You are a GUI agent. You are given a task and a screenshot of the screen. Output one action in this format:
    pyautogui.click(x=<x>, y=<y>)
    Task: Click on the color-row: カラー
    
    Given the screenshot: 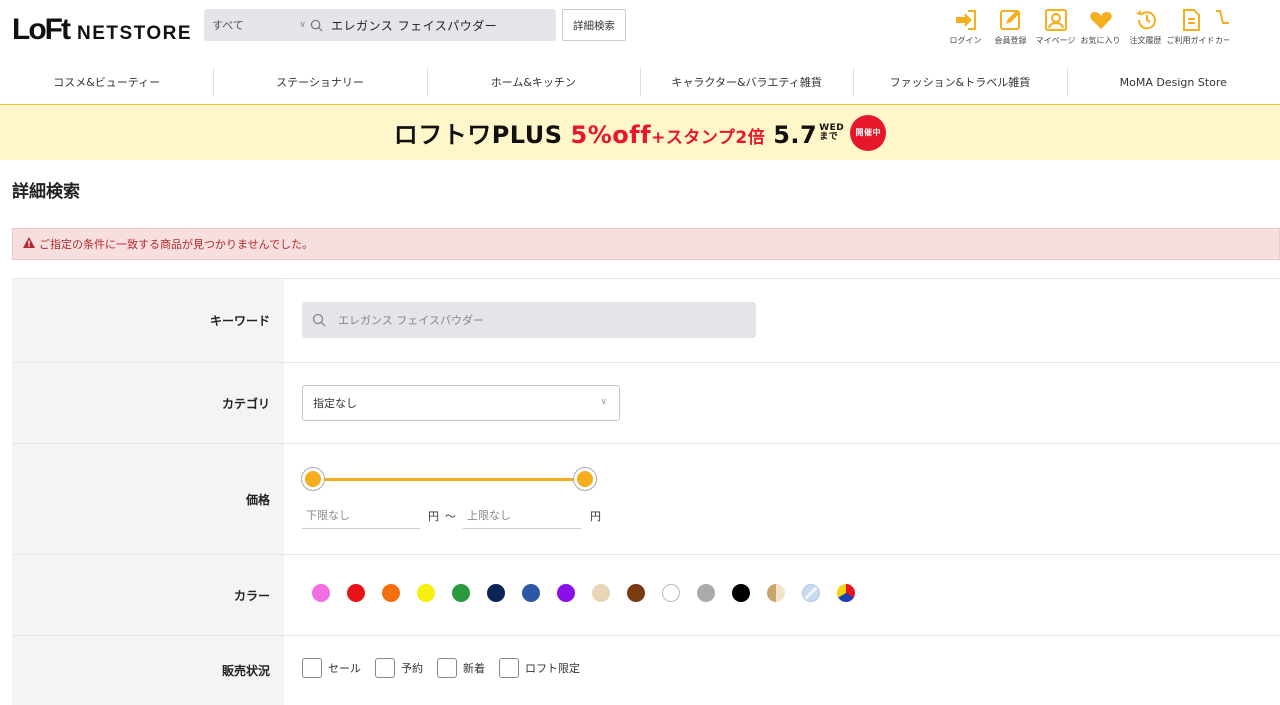 What is the action you would take?
    pyautogui.click(x=646, y=594)
    